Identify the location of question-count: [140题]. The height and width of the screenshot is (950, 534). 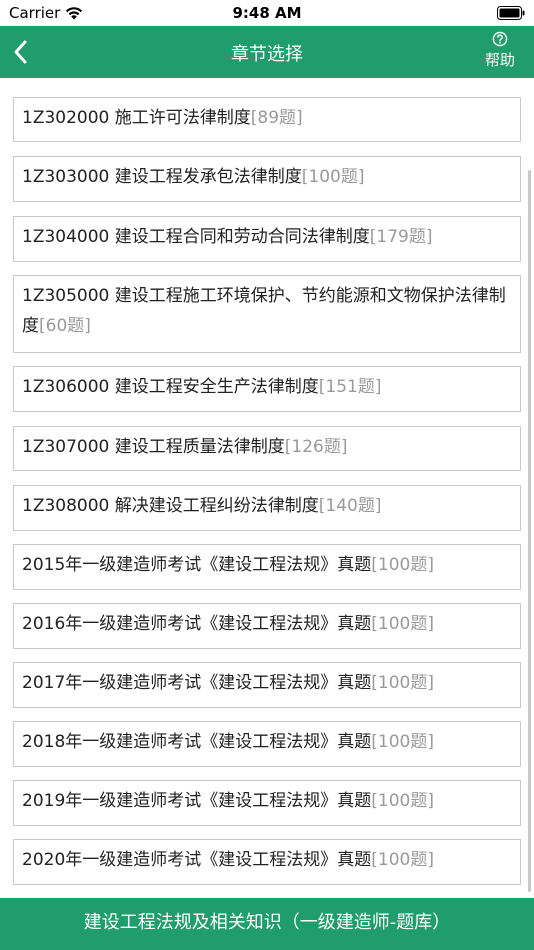
(350, 506).